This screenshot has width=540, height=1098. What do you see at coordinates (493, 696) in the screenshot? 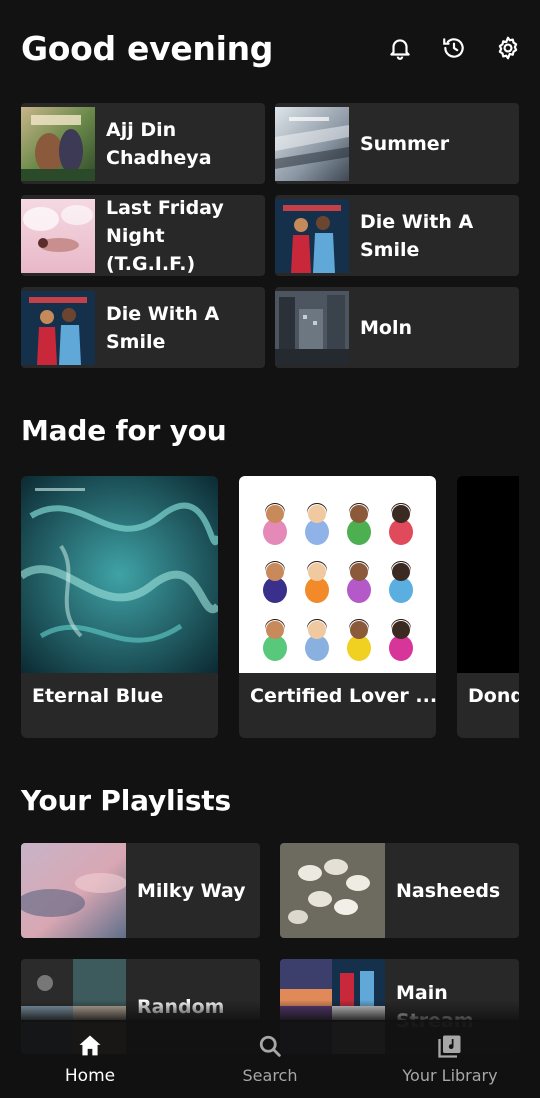
I see `mix-card-label: Dond` at bounding box center [493, 696].